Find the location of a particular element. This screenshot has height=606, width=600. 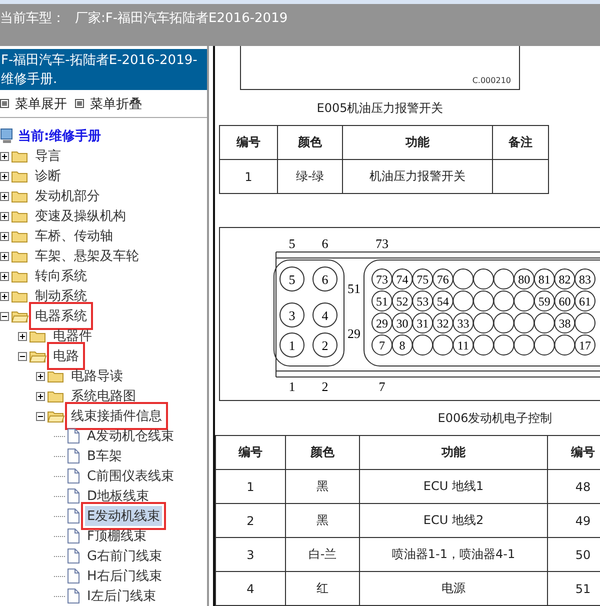

tree-item: H右后门线束 is located at coordinates (124, 576).